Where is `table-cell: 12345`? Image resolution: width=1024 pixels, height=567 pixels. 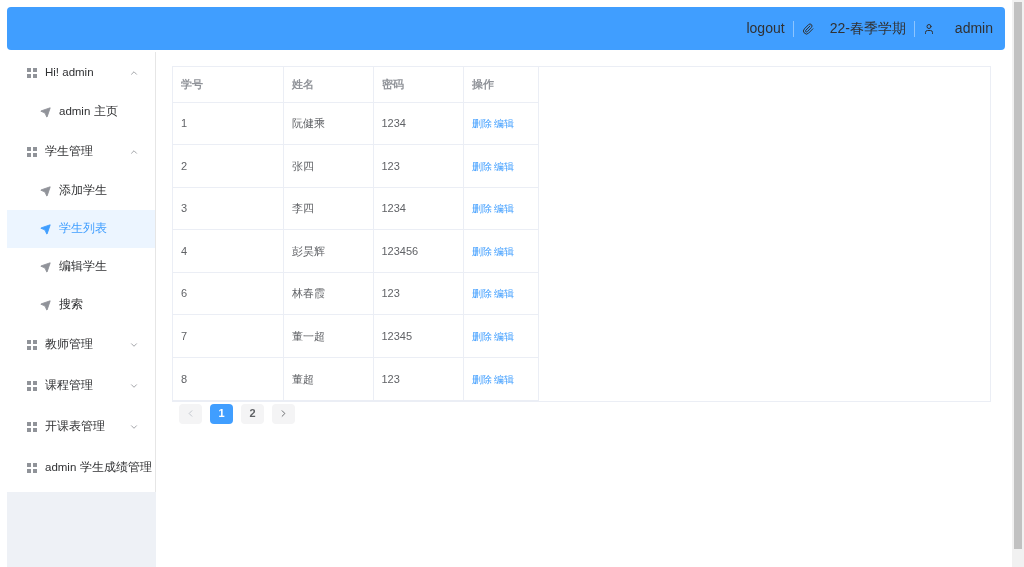
table-cell: 12345 is located at coordinates (418, 336).